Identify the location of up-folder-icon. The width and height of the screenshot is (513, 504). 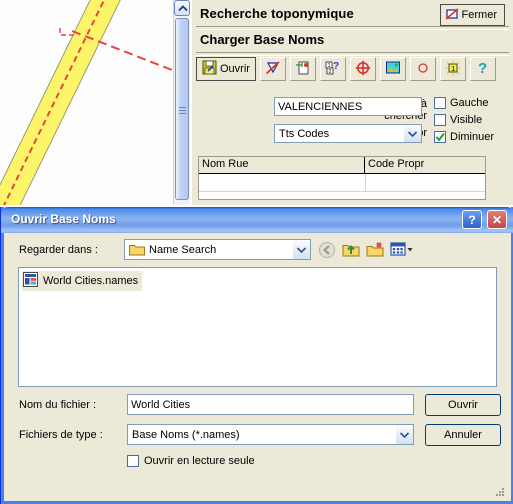
(351, 249).